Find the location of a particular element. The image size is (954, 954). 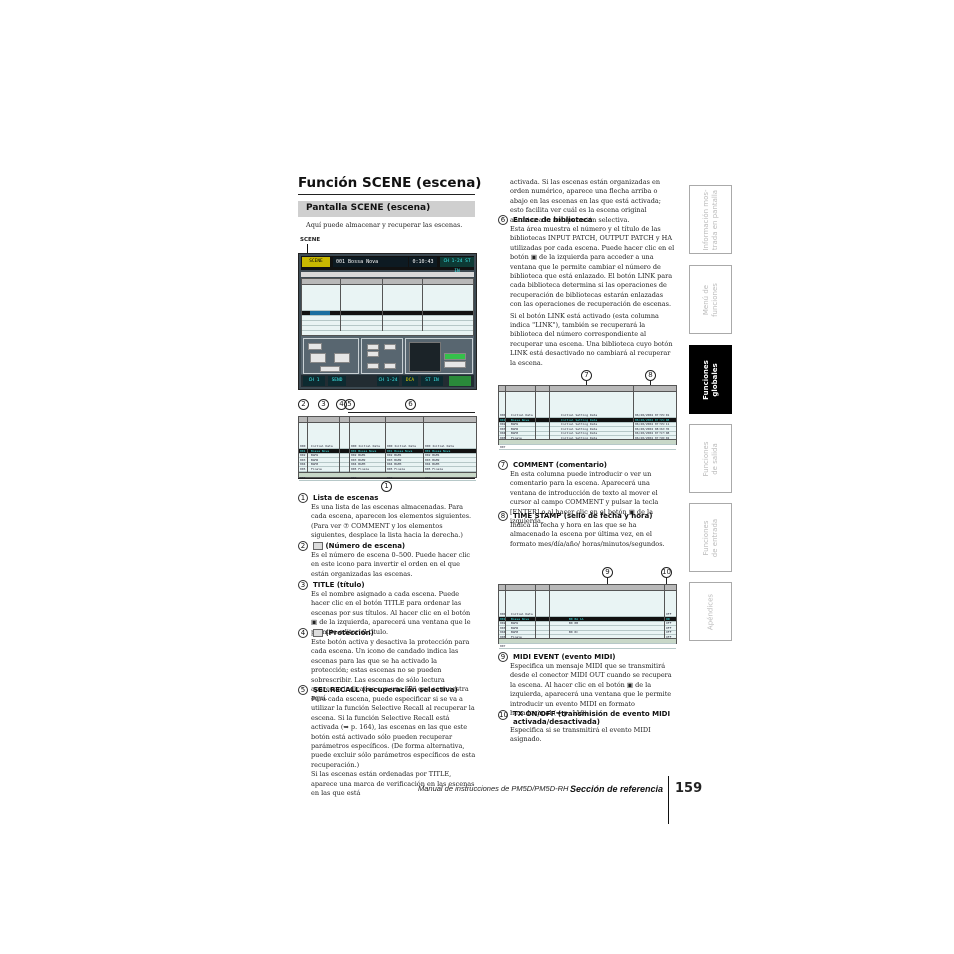

page-title: Función SCENE (escena) is located at coordinates (390, 183).